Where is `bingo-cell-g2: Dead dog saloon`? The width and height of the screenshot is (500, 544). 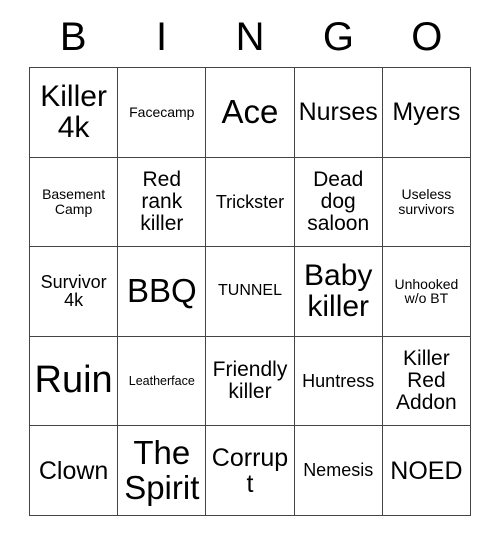
bingo-cell-g2: Dead dog saloon is located at coordinates (338, 202).